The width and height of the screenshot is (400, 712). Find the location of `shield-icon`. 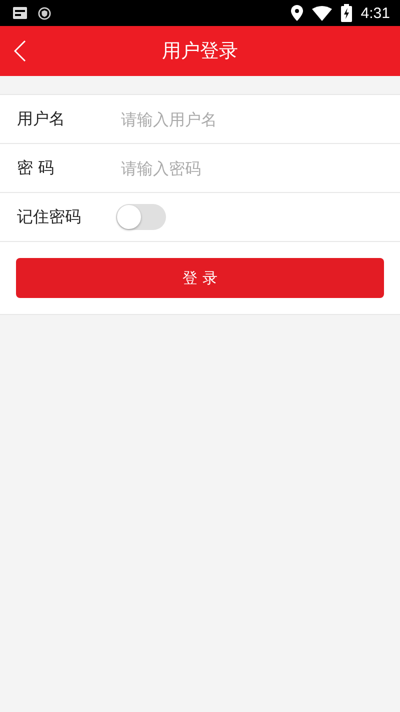

shield-icon is located at coordinates (44, 13).